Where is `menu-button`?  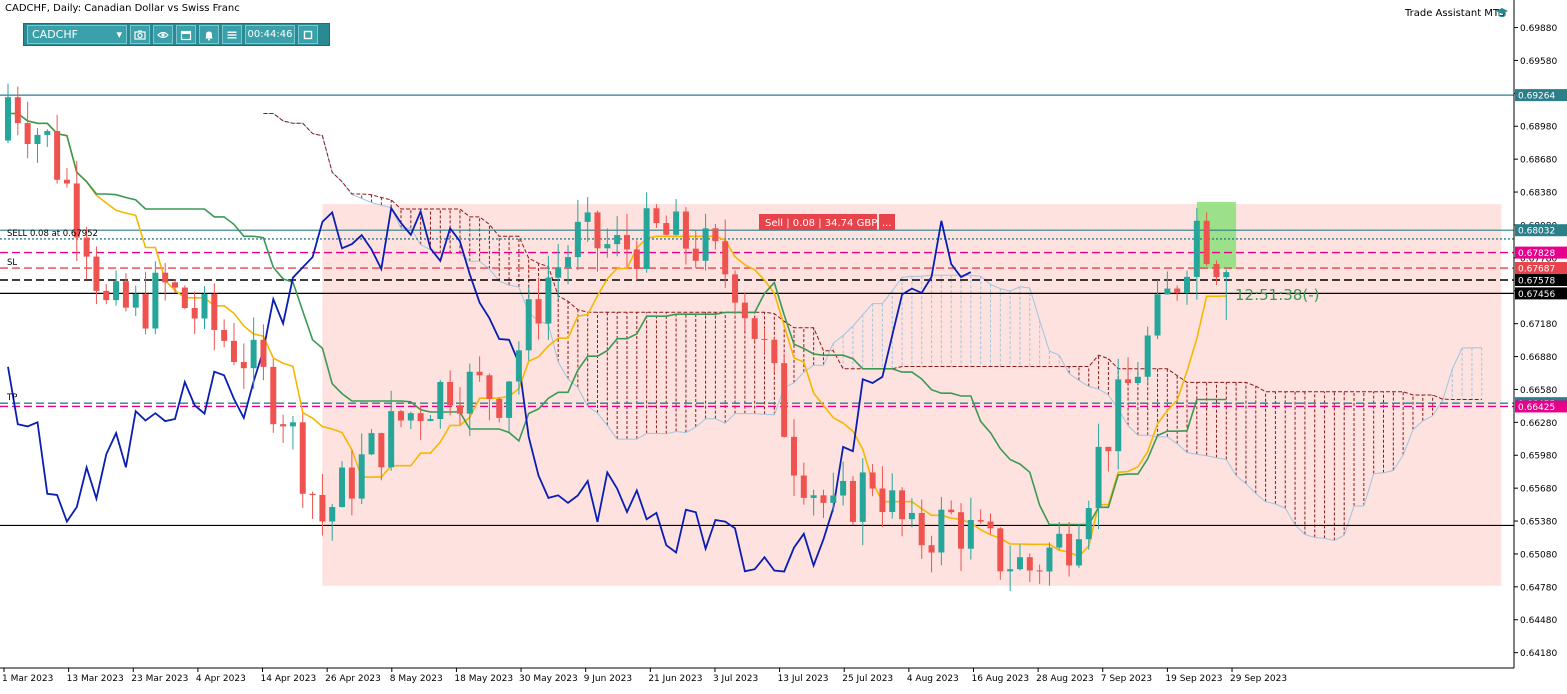 menu-button is located at coordinates (232, 34).